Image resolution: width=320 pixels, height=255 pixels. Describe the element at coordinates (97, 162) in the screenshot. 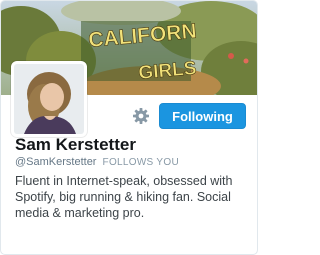

I see `handle-row: @SamKerstetter FOLLOWS YOU` at that location.